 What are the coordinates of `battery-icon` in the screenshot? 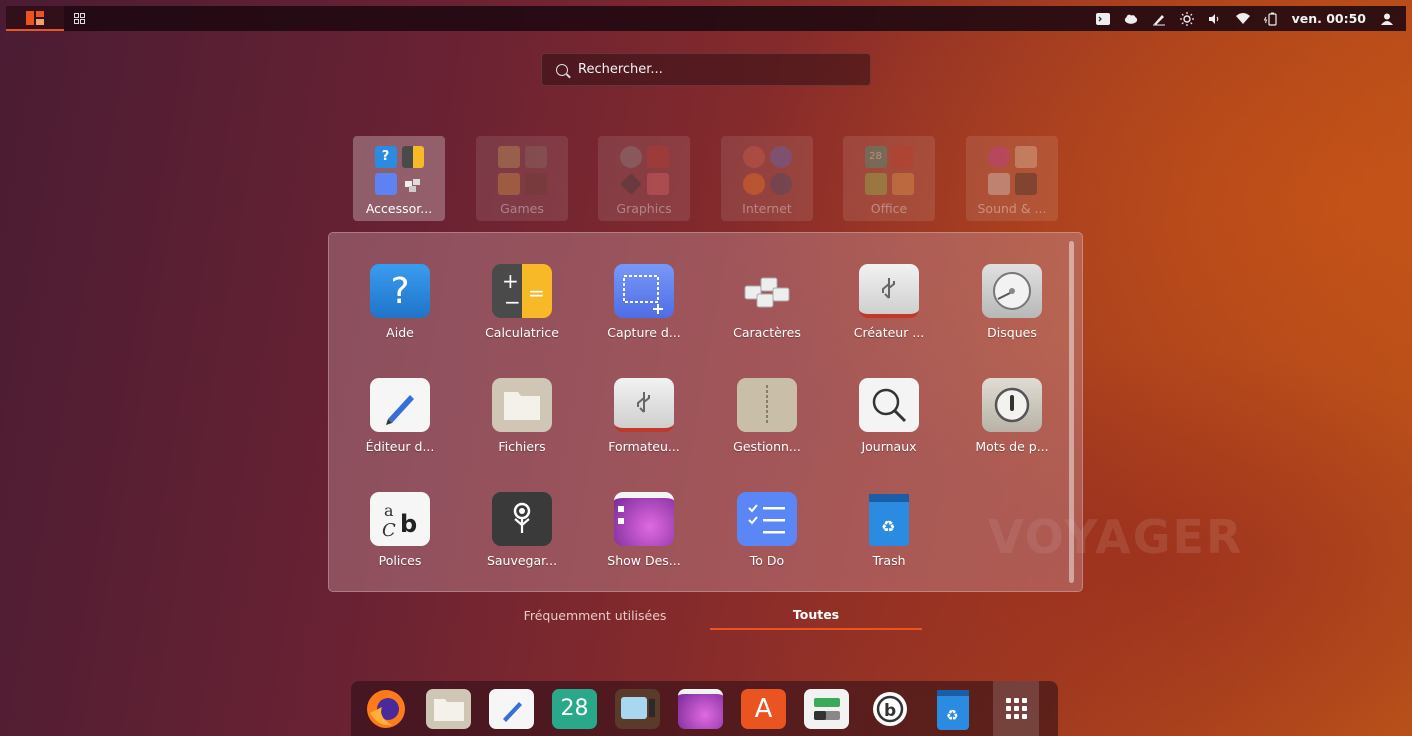 It's located at (1270, 19).